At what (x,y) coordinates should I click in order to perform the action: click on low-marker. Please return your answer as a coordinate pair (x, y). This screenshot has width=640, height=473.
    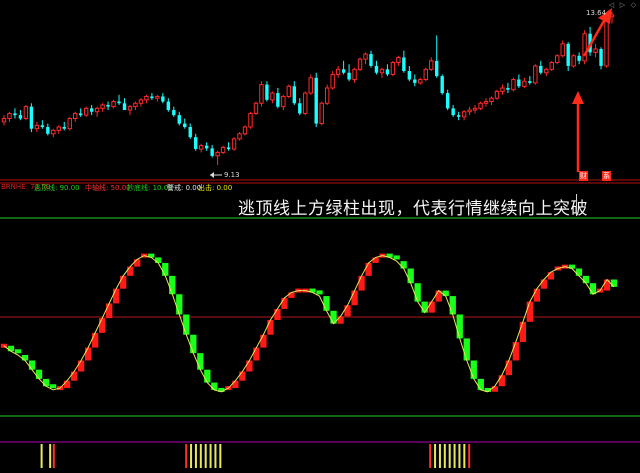
    Looking at the image, I should click on (216, 175).